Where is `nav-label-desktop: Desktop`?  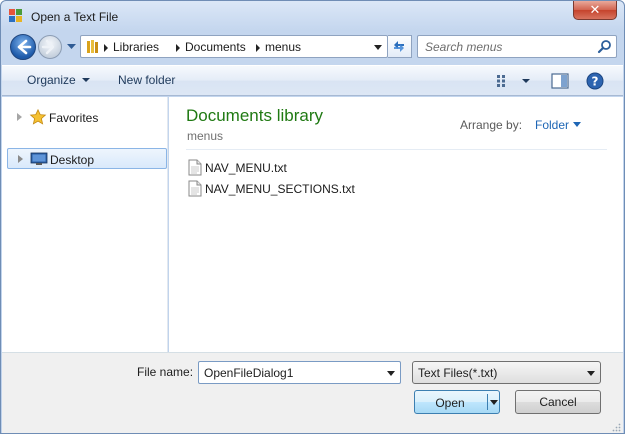 nav-label-desktop: Desktop is located at coordinates (72, 160).